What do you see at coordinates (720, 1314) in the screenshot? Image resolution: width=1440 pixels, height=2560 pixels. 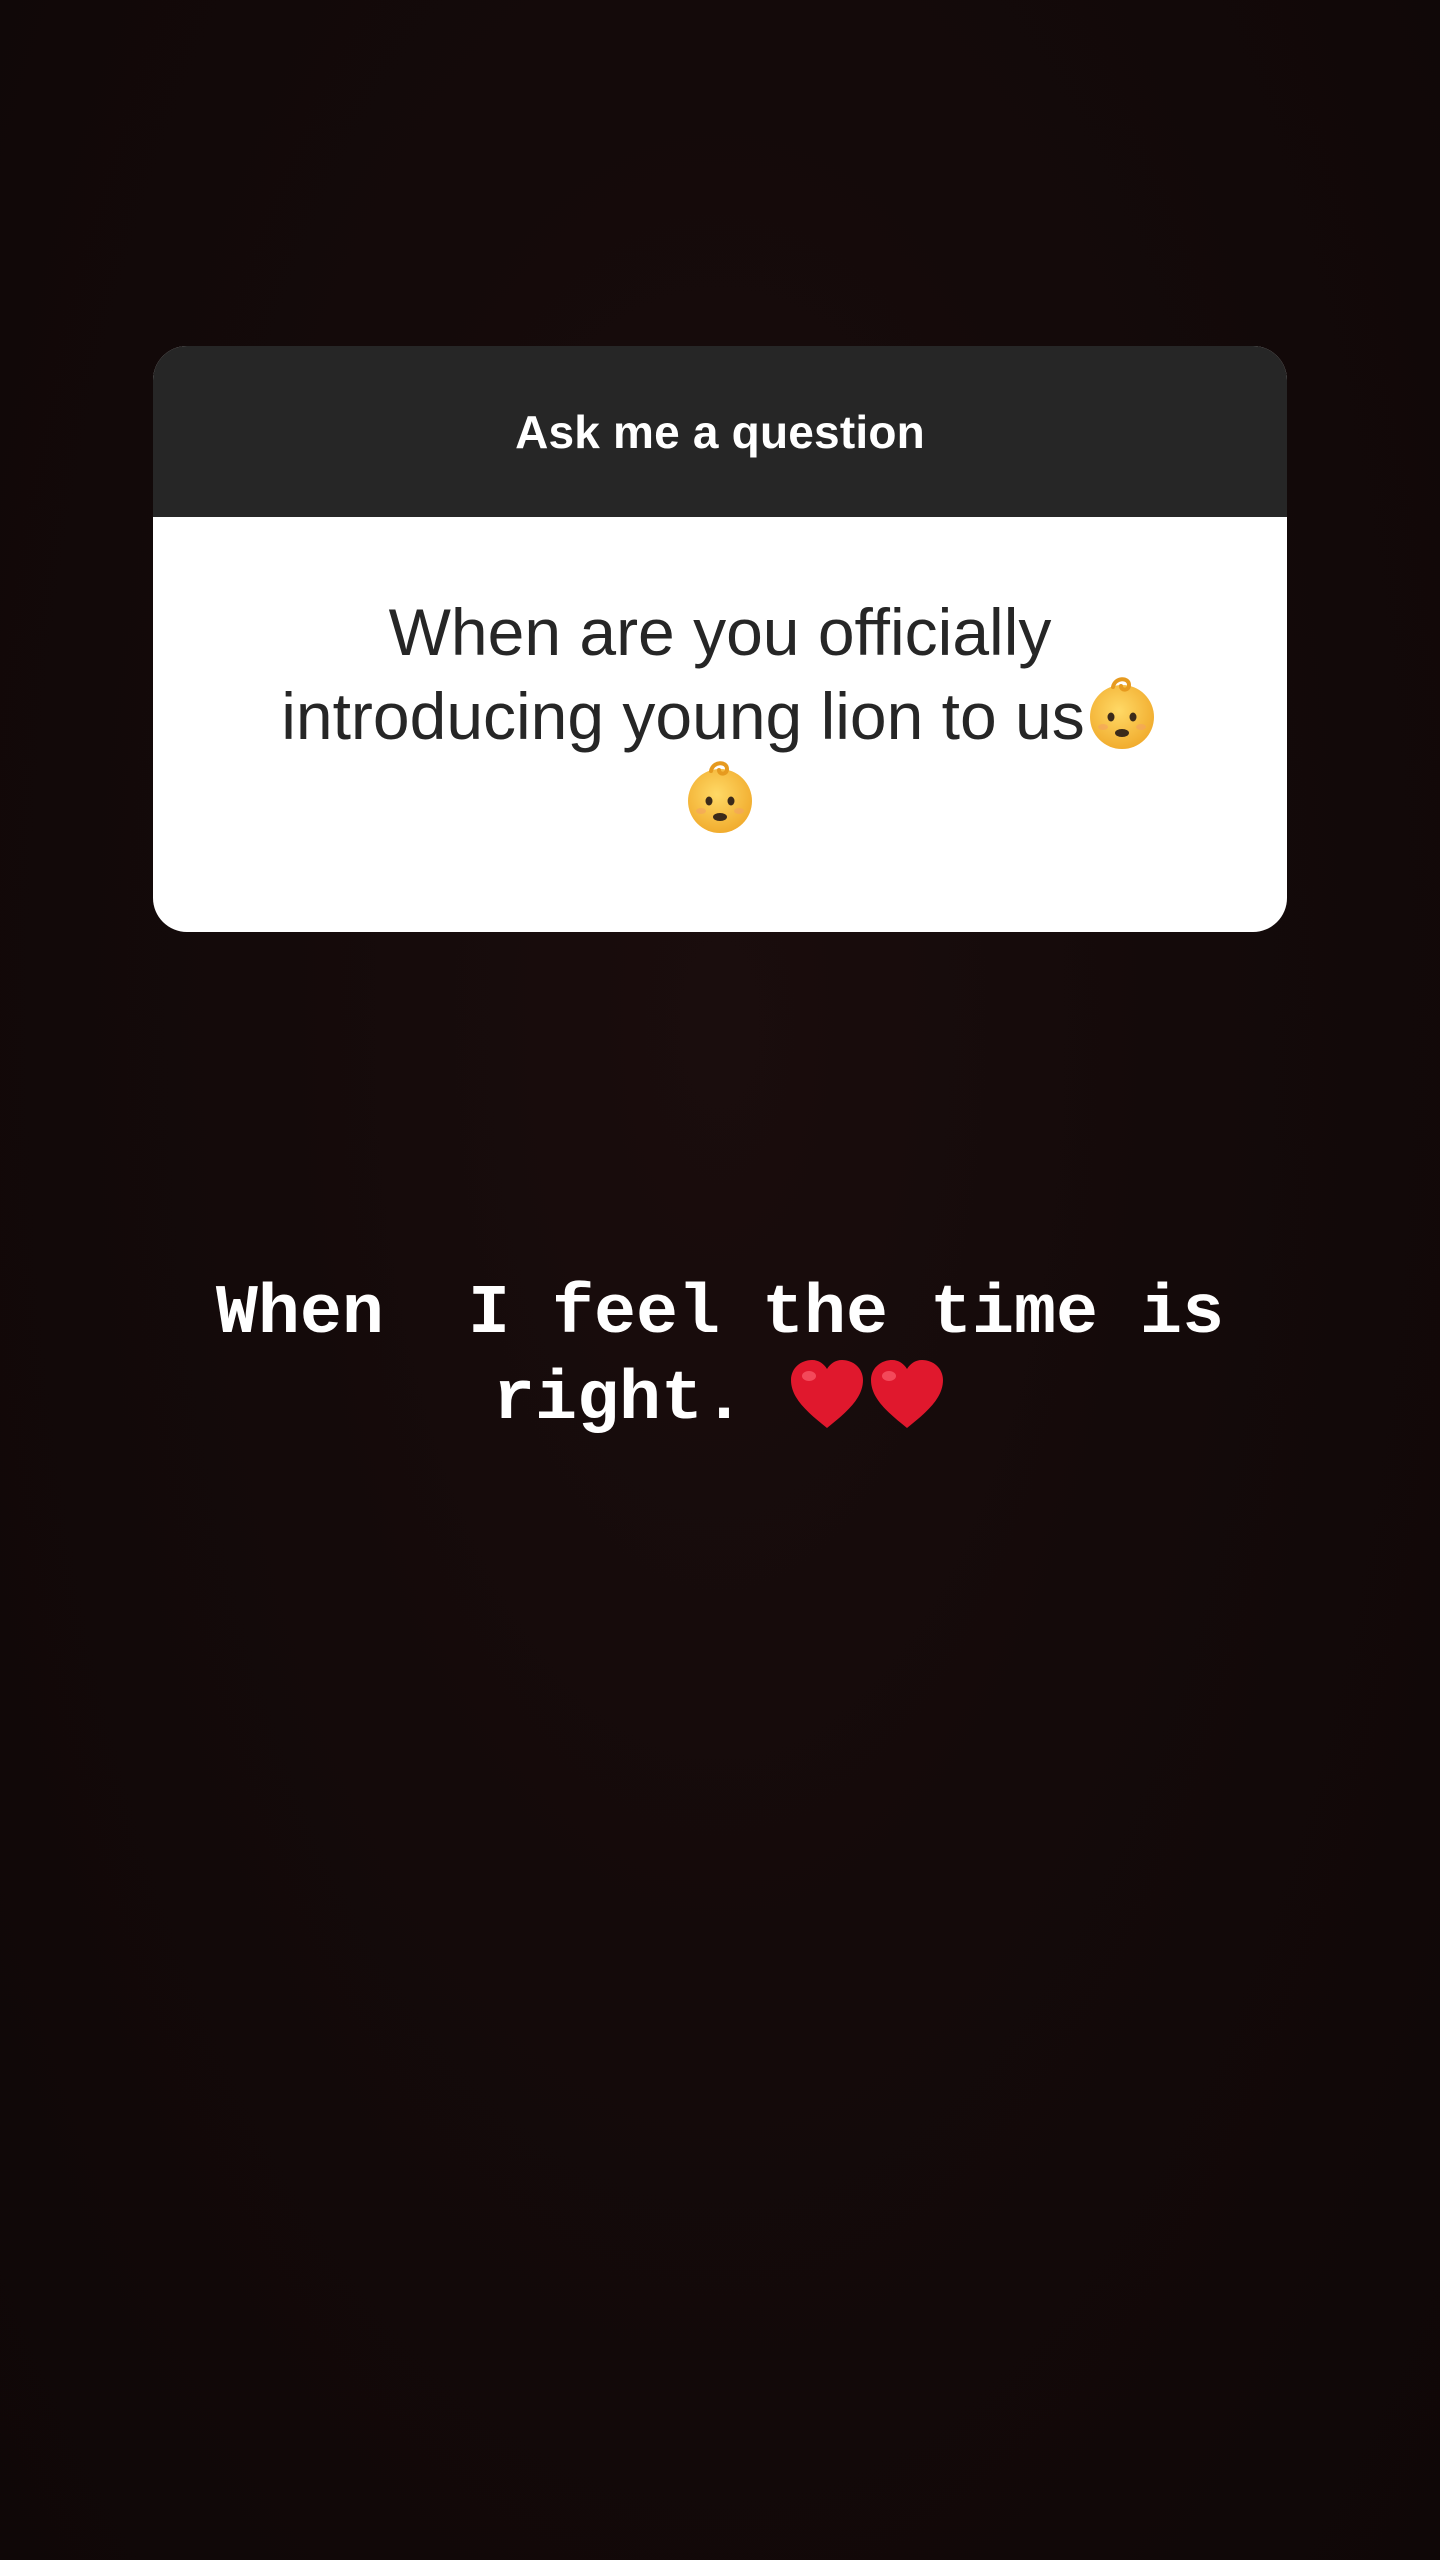 I see `answer-line-1: When I feel the time is` at bounding box center [720, 1314].